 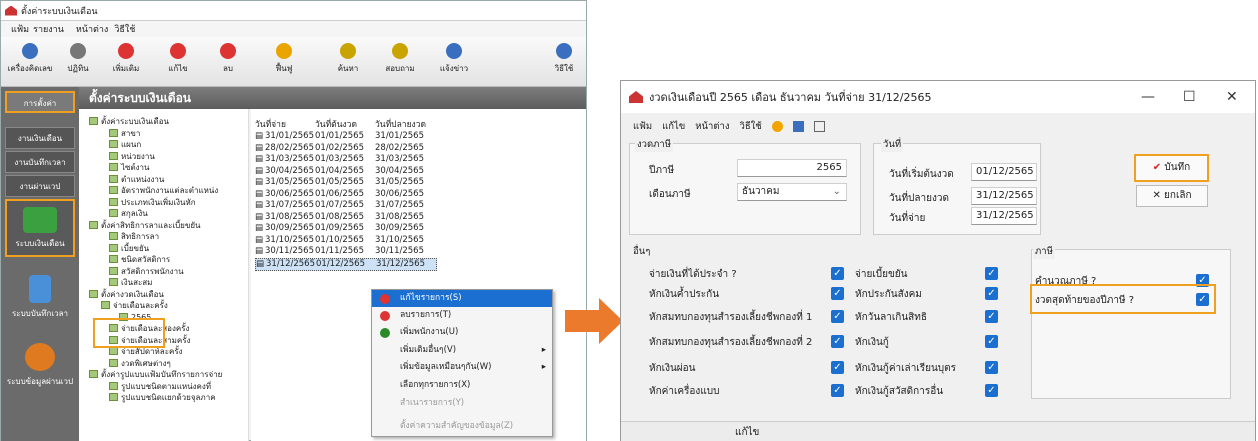 I want to click on minimize-icon: —, so click(x=1148, y=97).